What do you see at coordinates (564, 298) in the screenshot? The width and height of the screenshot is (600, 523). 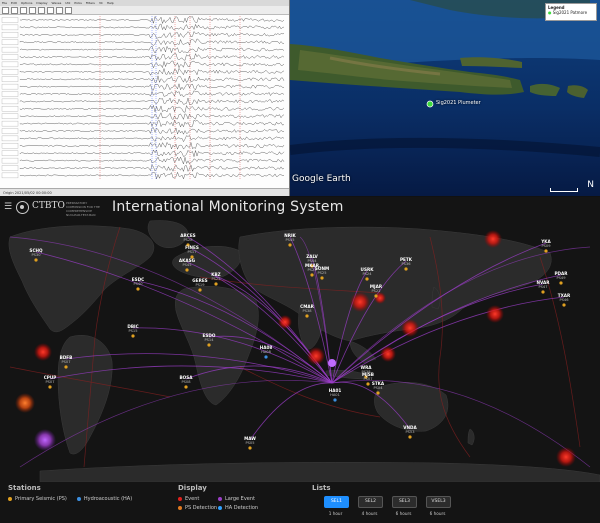 I see `station-label: TXAR PS46` at bounding box center [564, 298].